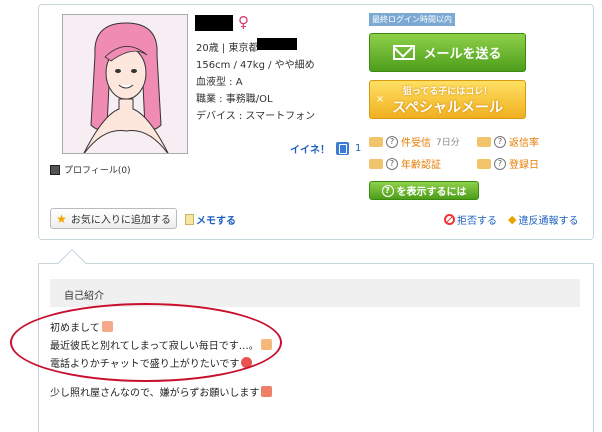  What do you see at coordinates (243, 22) in the screenshot?
I see `female-icon: ♀` at bounding box center [243, 22].